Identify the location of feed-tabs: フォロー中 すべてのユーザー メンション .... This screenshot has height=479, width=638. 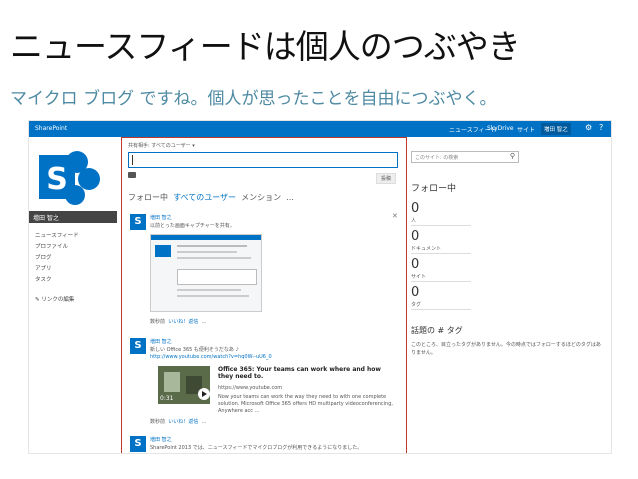
(211, 197).